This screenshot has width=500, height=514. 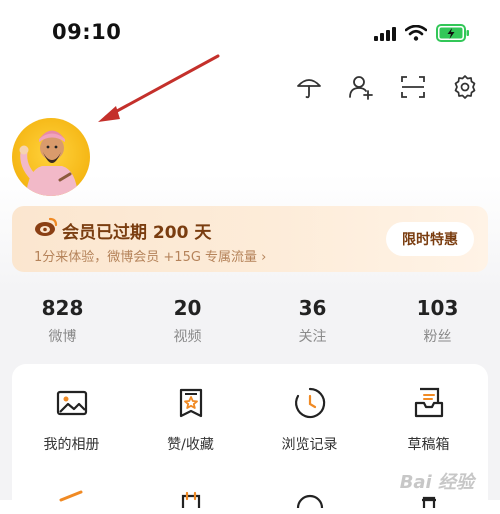 I want to click on circle-icon, so click(x=309, y=501).